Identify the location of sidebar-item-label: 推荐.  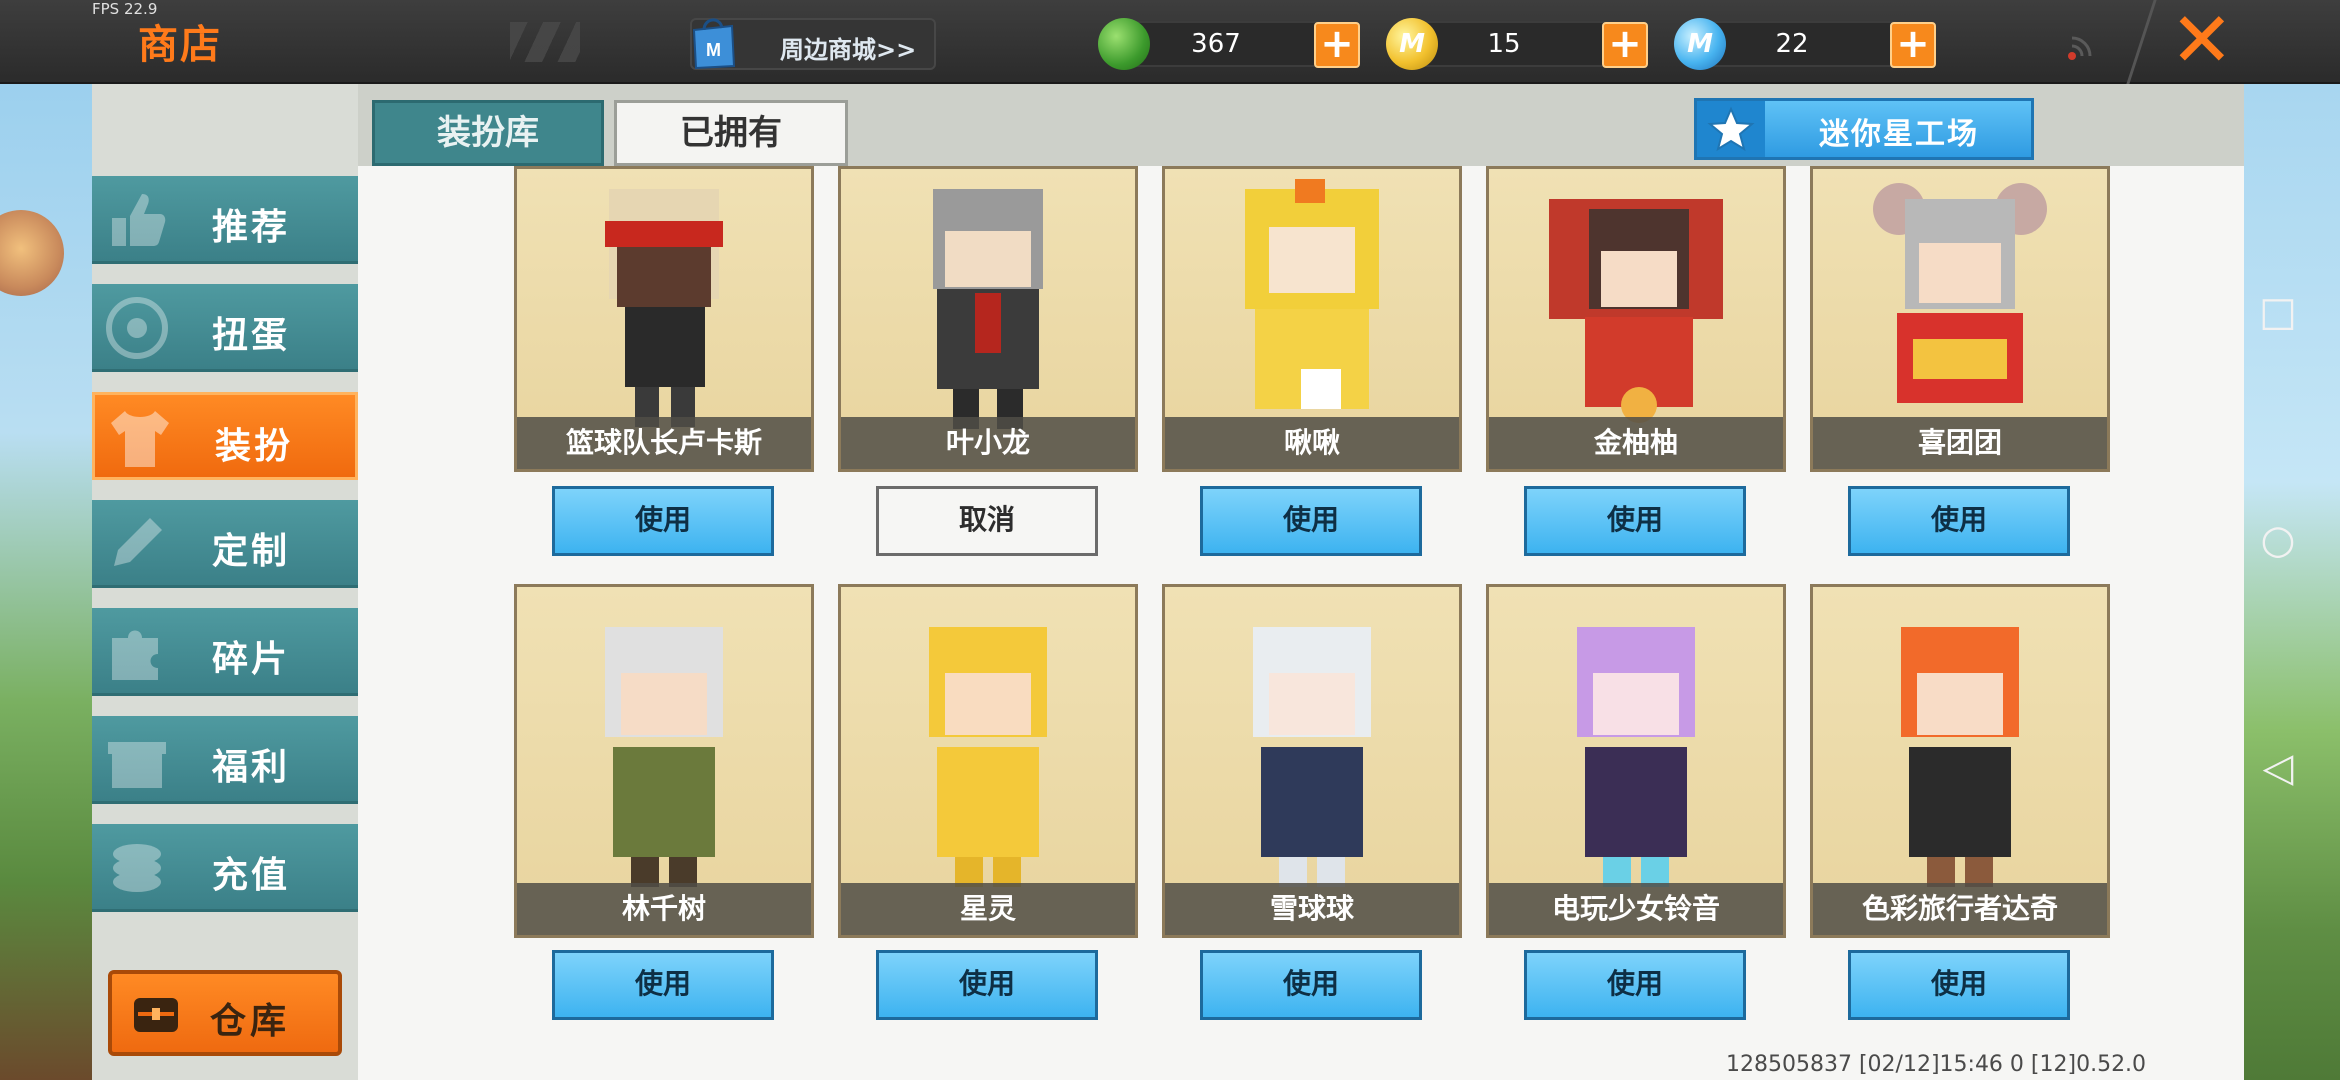
(251, 227).